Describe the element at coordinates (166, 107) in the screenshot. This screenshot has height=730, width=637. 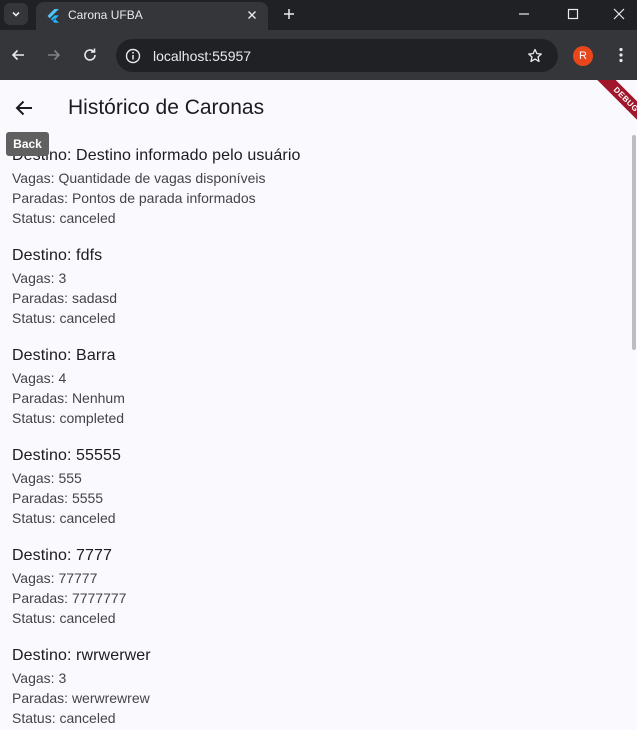
I see `page-title: Histórico de Caronas` at that location.